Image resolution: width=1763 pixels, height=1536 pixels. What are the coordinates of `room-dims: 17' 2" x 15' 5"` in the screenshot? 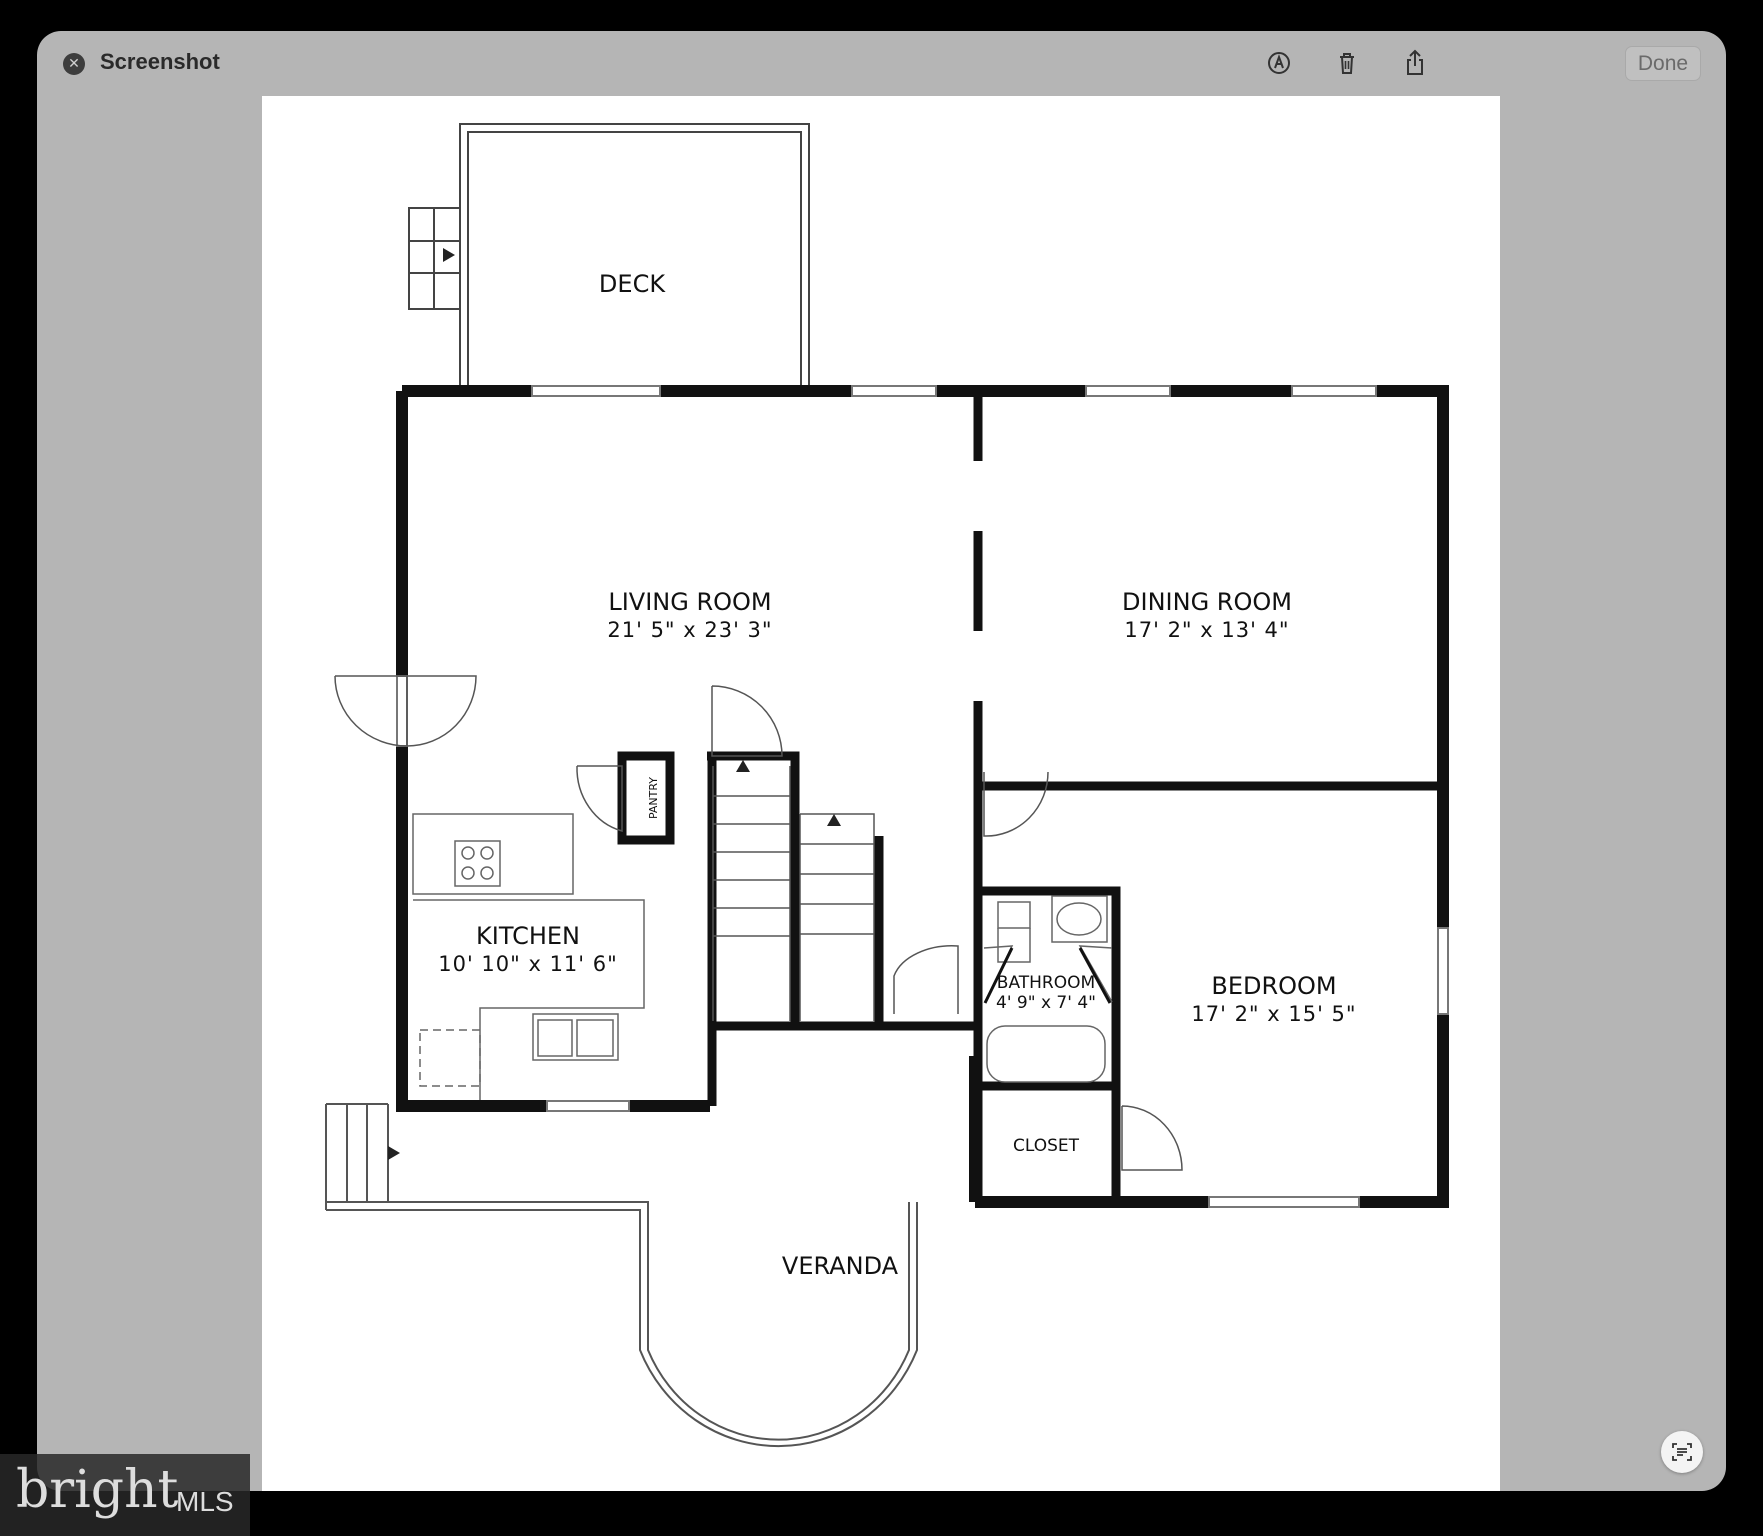 It's located at (1273, 1014).